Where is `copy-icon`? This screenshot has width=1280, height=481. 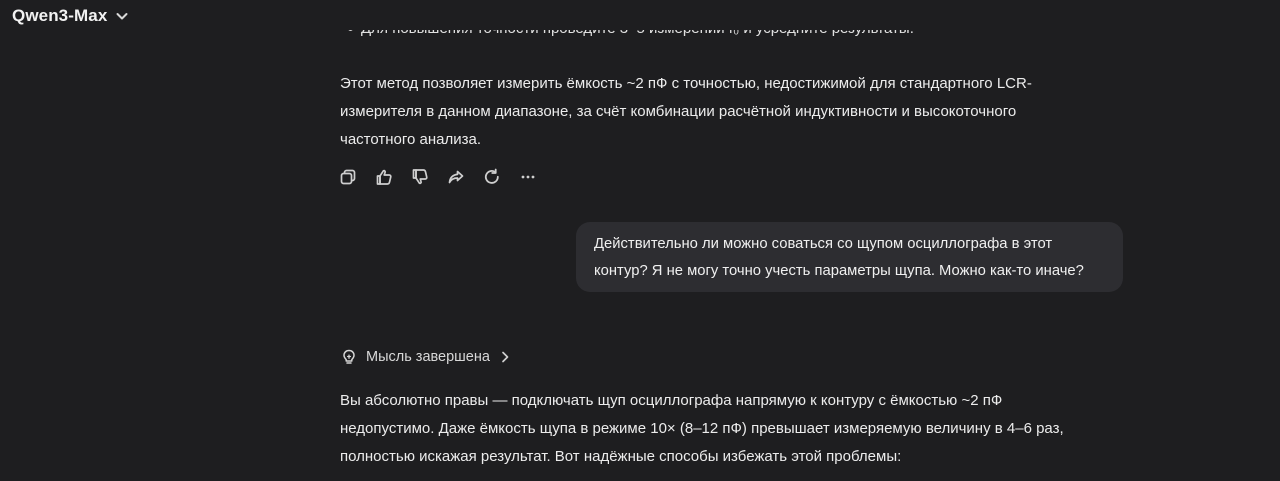
copy-icon is located at coordinates (348, 177).